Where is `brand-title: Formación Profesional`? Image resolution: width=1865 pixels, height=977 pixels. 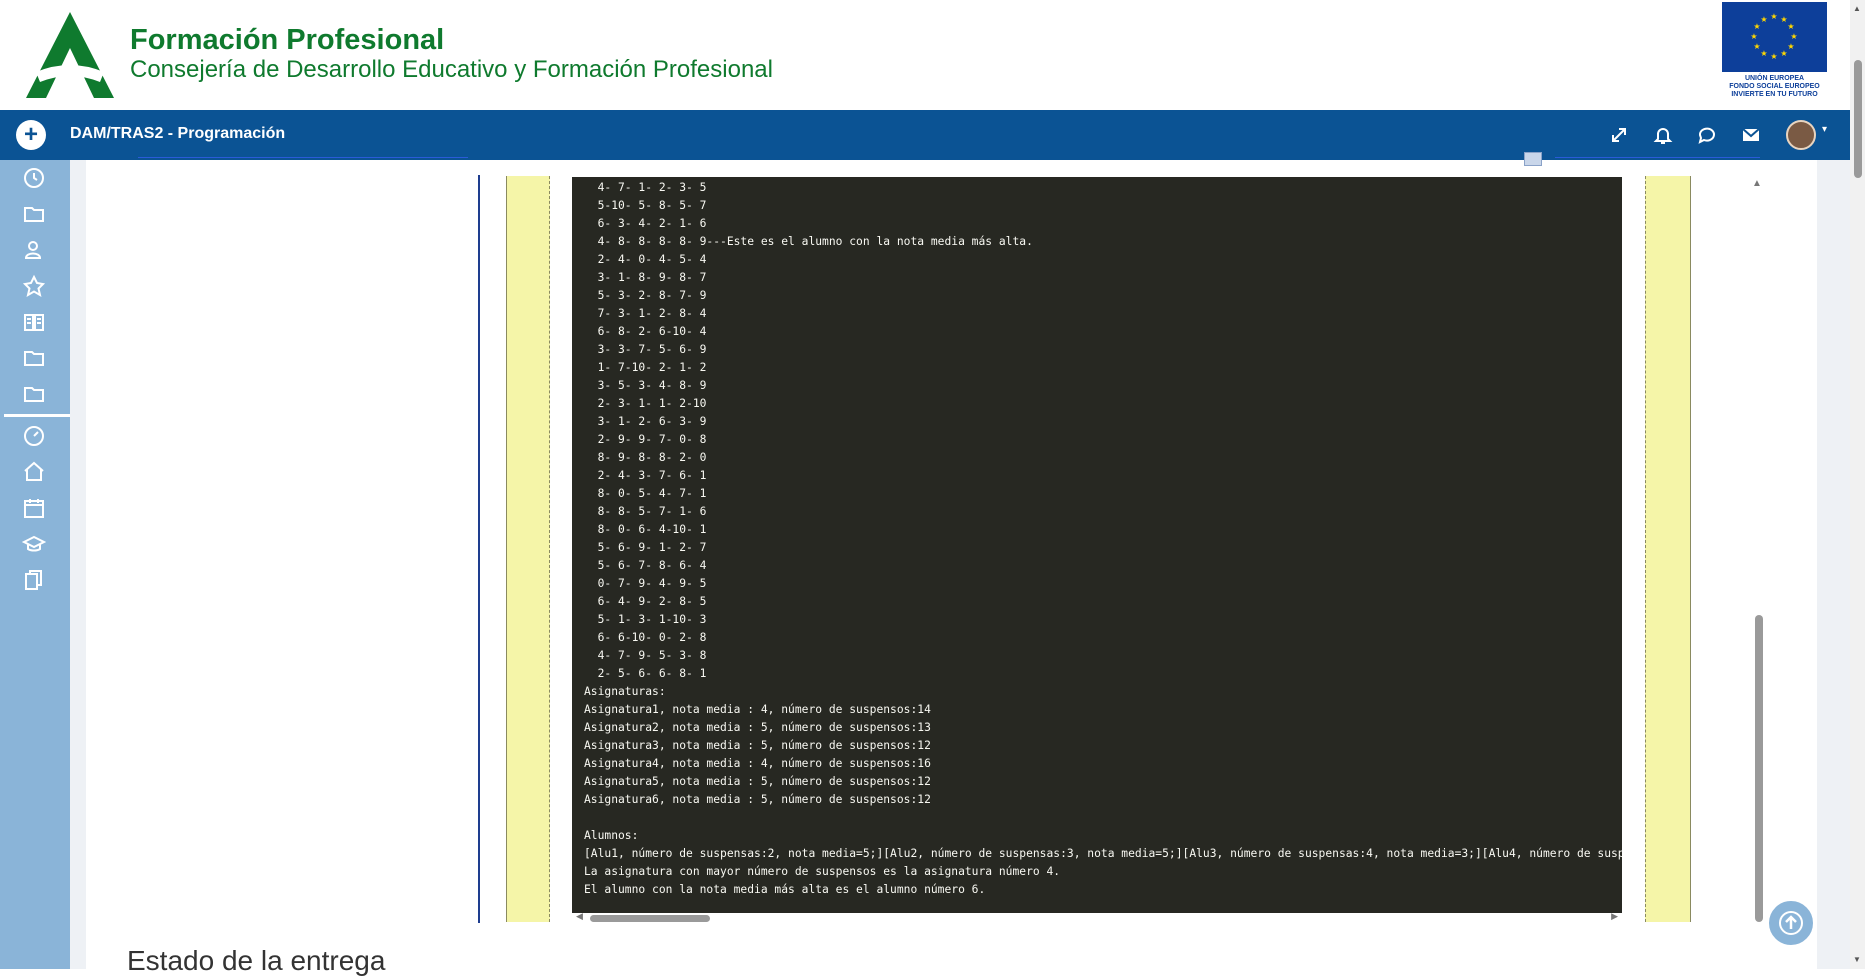
brand-title: Formación Profesional is located at coordinates (287, 40).